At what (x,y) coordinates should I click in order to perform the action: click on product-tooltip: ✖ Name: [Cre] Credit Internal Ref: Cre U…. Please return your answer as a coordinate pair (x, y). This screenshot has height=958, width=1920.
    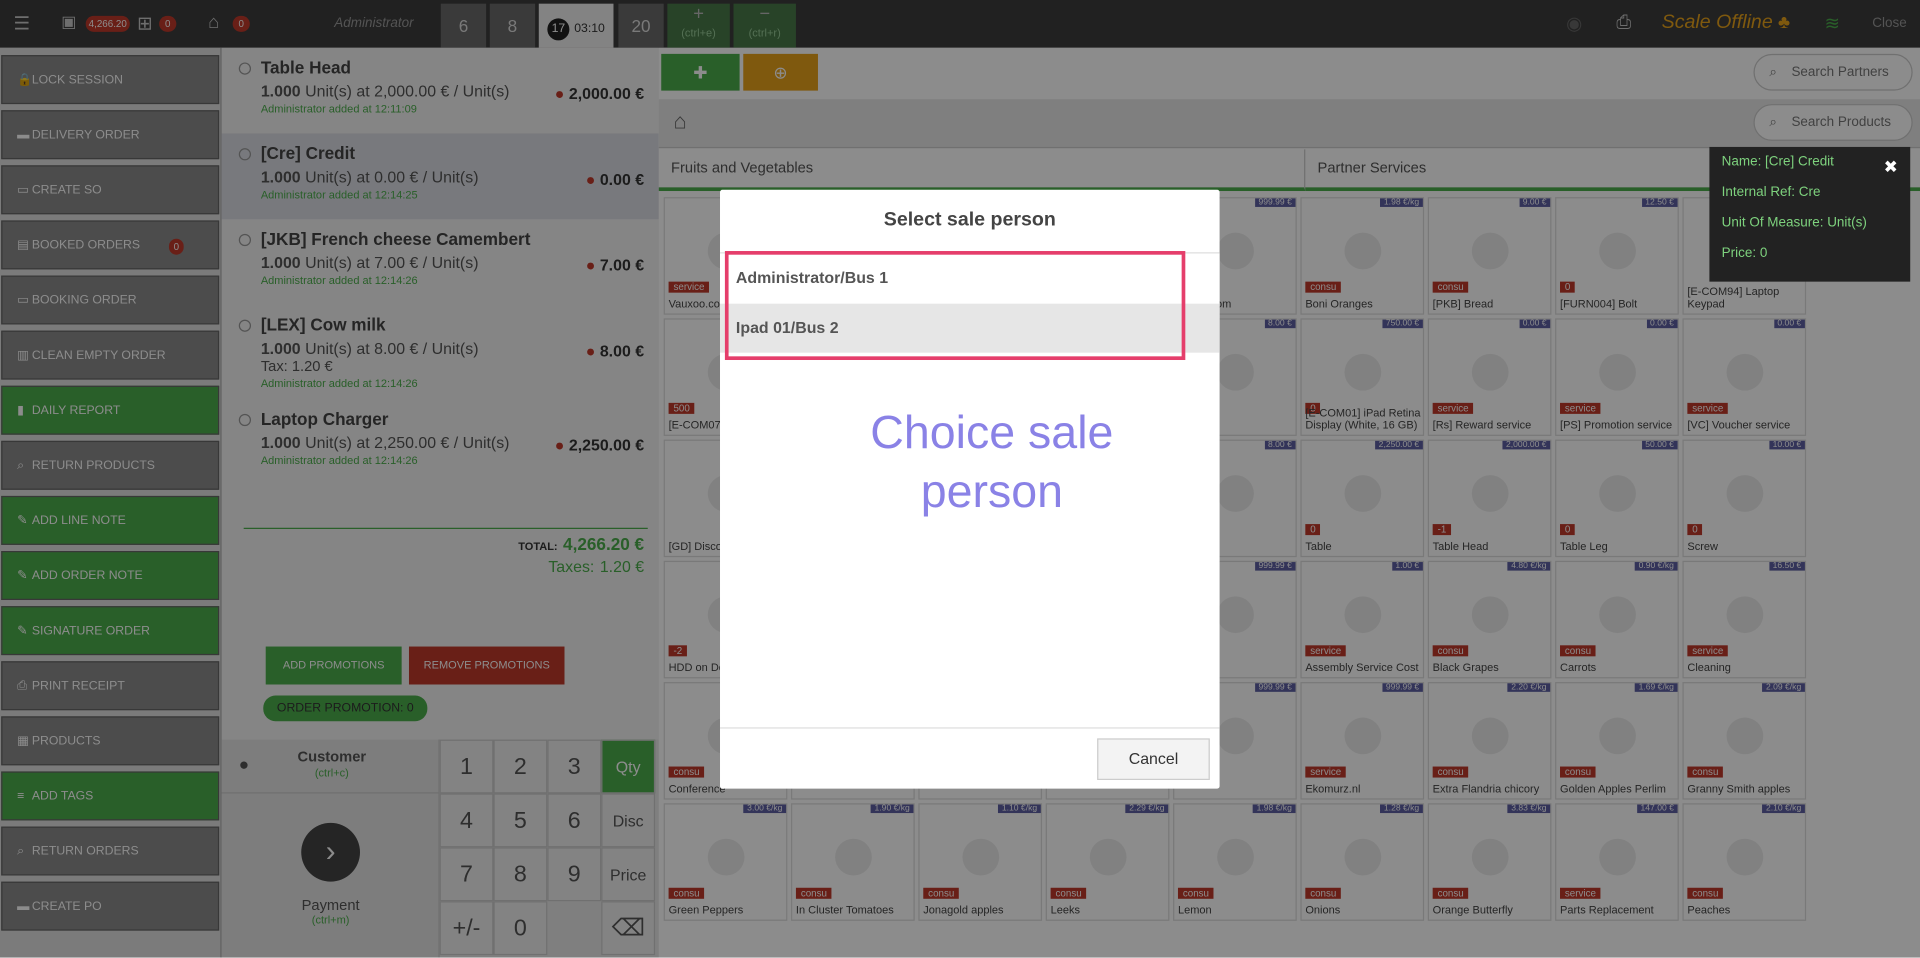
    Looking at the image, I should click on (1810, 214).